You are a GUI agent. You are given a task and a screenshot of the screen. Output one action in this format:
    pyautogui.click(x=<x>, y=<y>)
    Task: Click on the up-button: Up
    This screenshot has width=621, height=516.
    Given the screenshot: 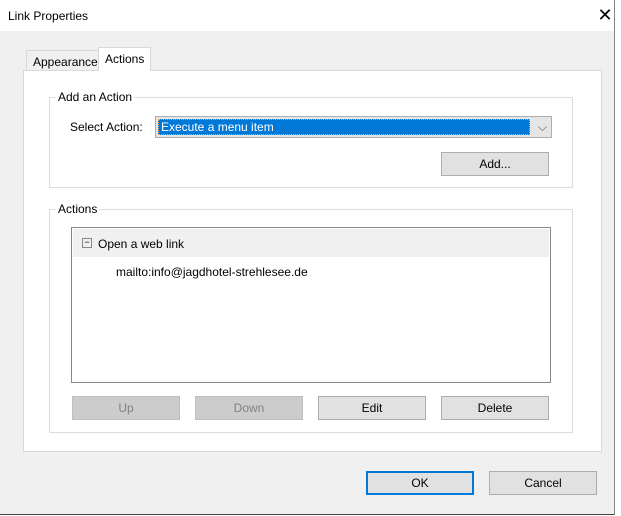 What is the action you would take?
    pyautogui.click(x=126, y=408)
    